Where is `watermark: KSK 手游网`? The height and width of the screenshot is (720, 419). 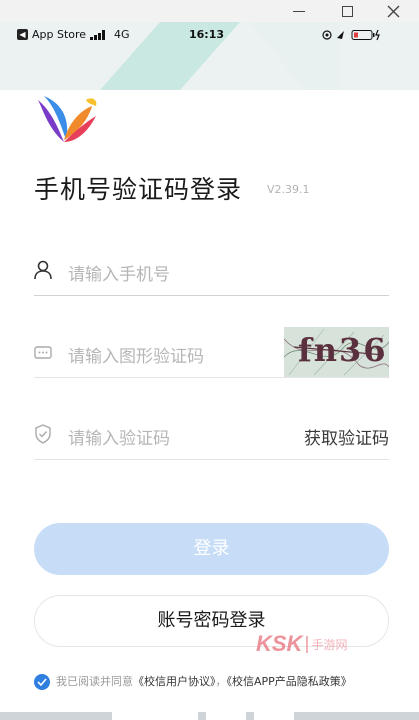
watermark: KSK 手游网 is located at coordinates (301, 644).